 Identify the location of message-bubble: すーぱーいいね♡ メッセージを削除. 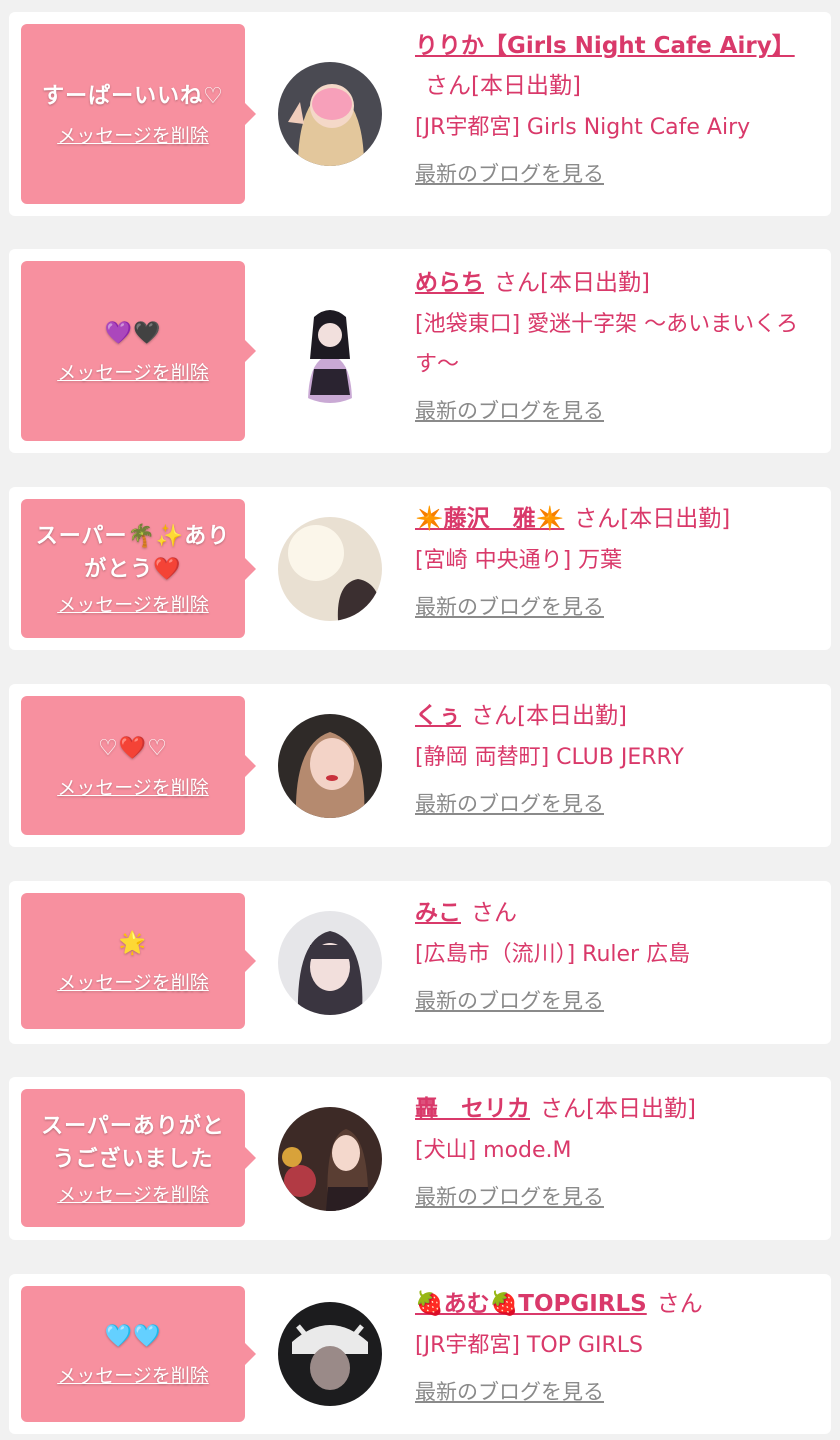
(138, 114).